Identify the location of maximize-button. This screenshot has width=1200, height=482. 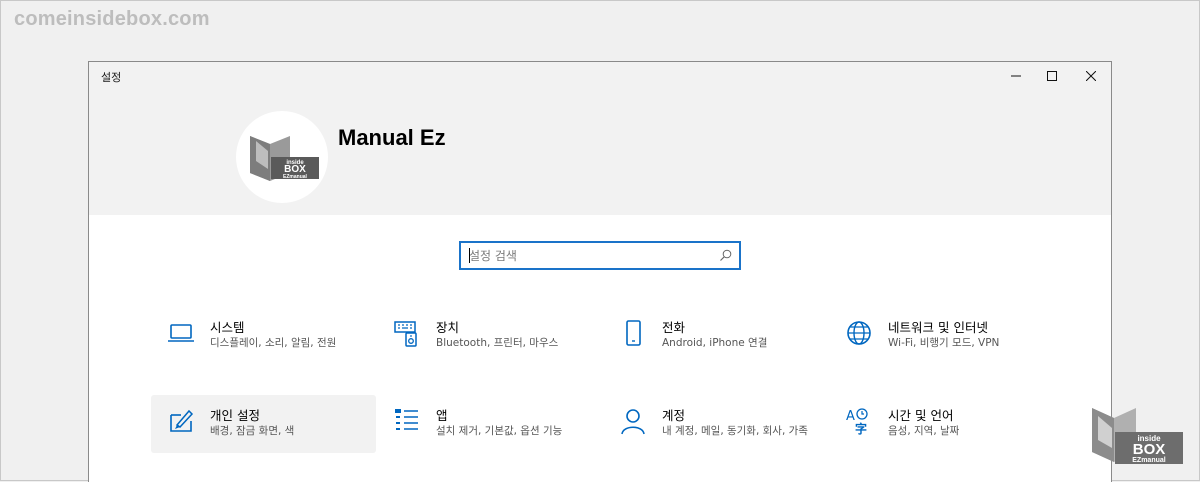
(1052, 76).